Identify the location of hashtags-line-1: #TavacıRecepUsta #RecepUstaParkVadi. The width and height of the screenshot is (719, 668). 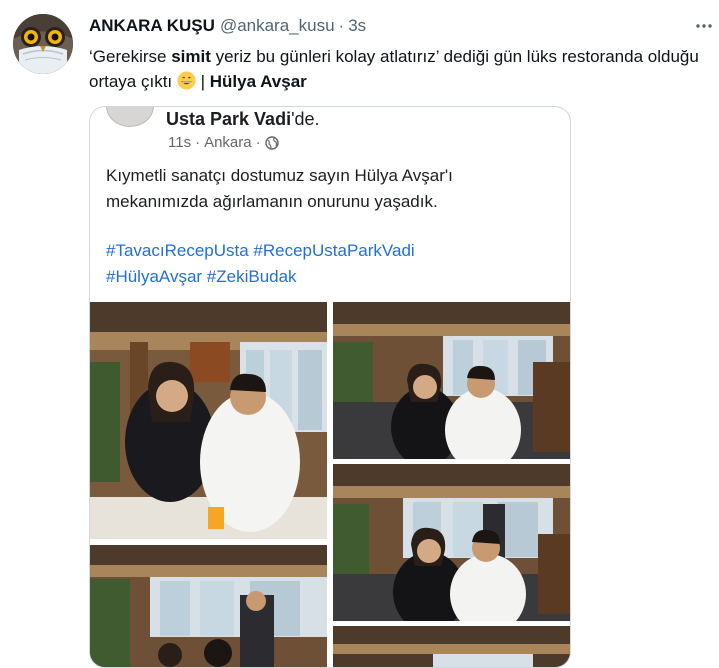
(331, 251).